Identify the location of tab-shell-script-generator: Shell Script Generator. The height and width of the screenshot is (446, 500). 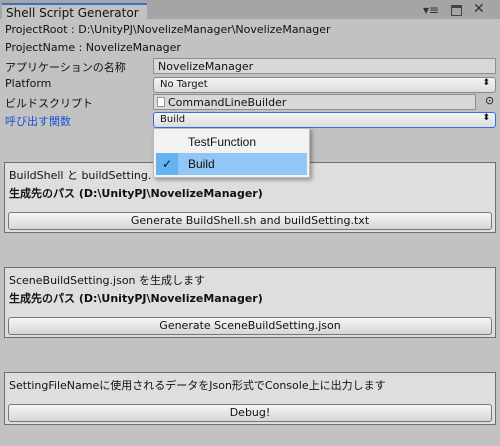
(74, 11).